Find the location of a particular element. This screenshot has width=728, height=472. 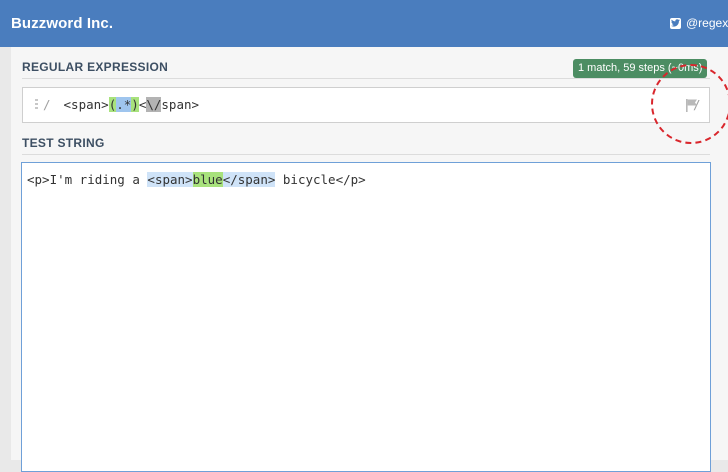

regex-section-divider is located at coordinates (366, 78).